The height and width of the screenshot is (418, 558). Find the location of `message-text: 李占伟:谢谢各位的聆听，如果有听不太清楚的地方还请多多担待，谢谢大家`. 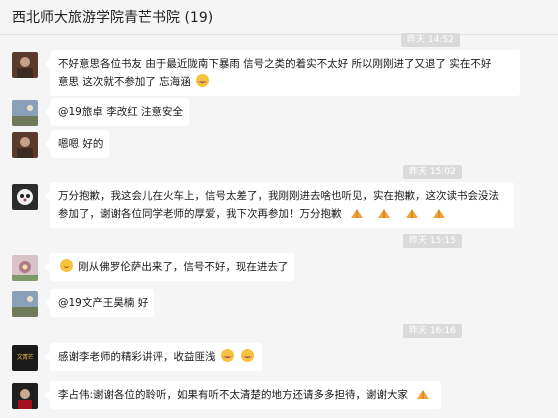

message-text: 李占伟:谢谢各位的聆听，如果有听不太清楚的地方还请多多担待，谢谢大家 is located at coordinates (233, 395).